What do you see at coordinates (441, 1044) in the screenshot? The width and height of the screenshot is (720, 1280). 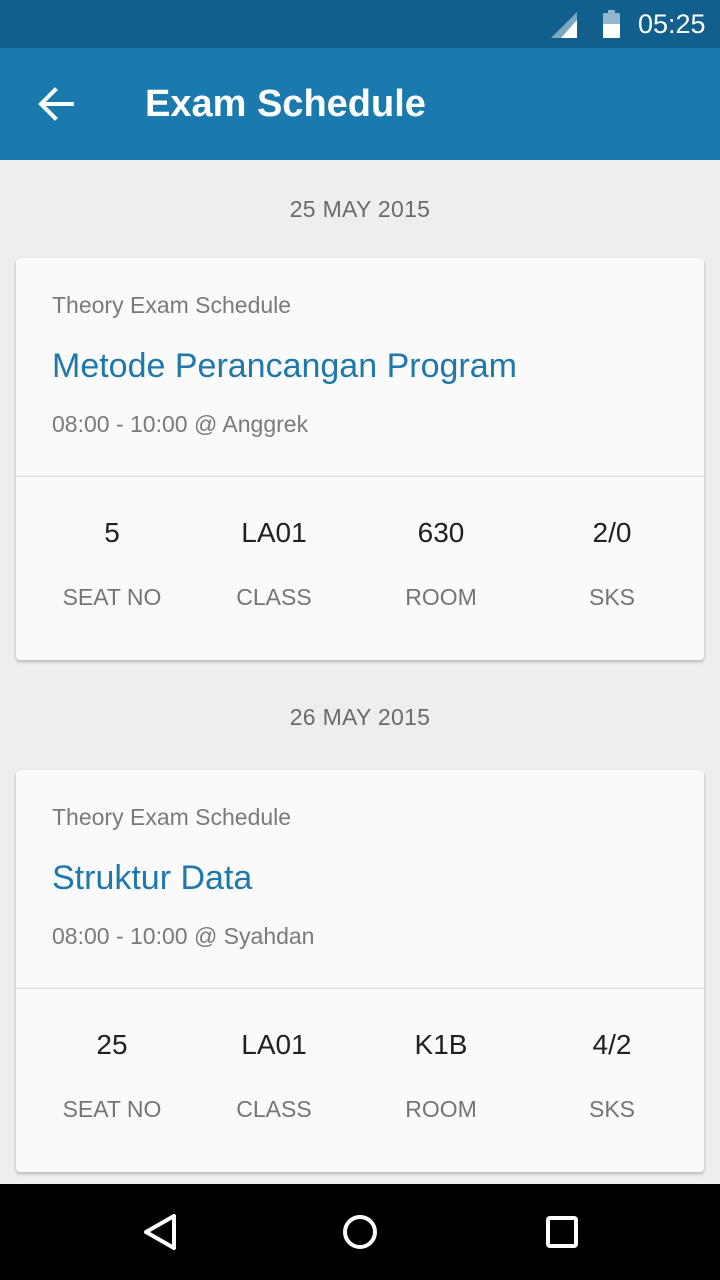 I see `stat-value: K1B` at bounding box center [441, 1044].